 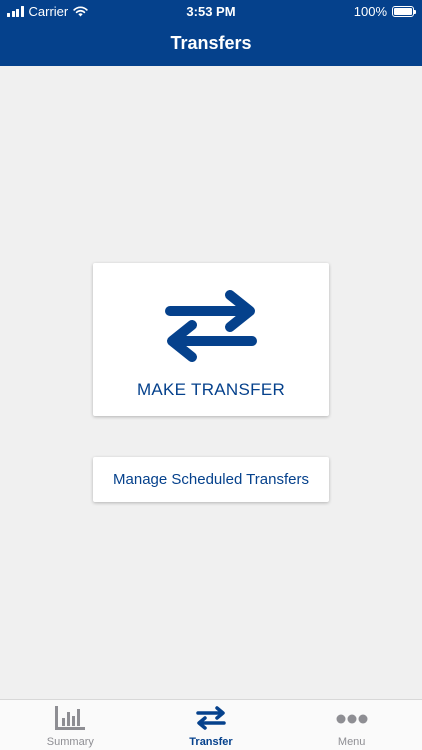 I want to click on make-transfer-label: MAKE TRANSFER, so click(x=211, y=389).